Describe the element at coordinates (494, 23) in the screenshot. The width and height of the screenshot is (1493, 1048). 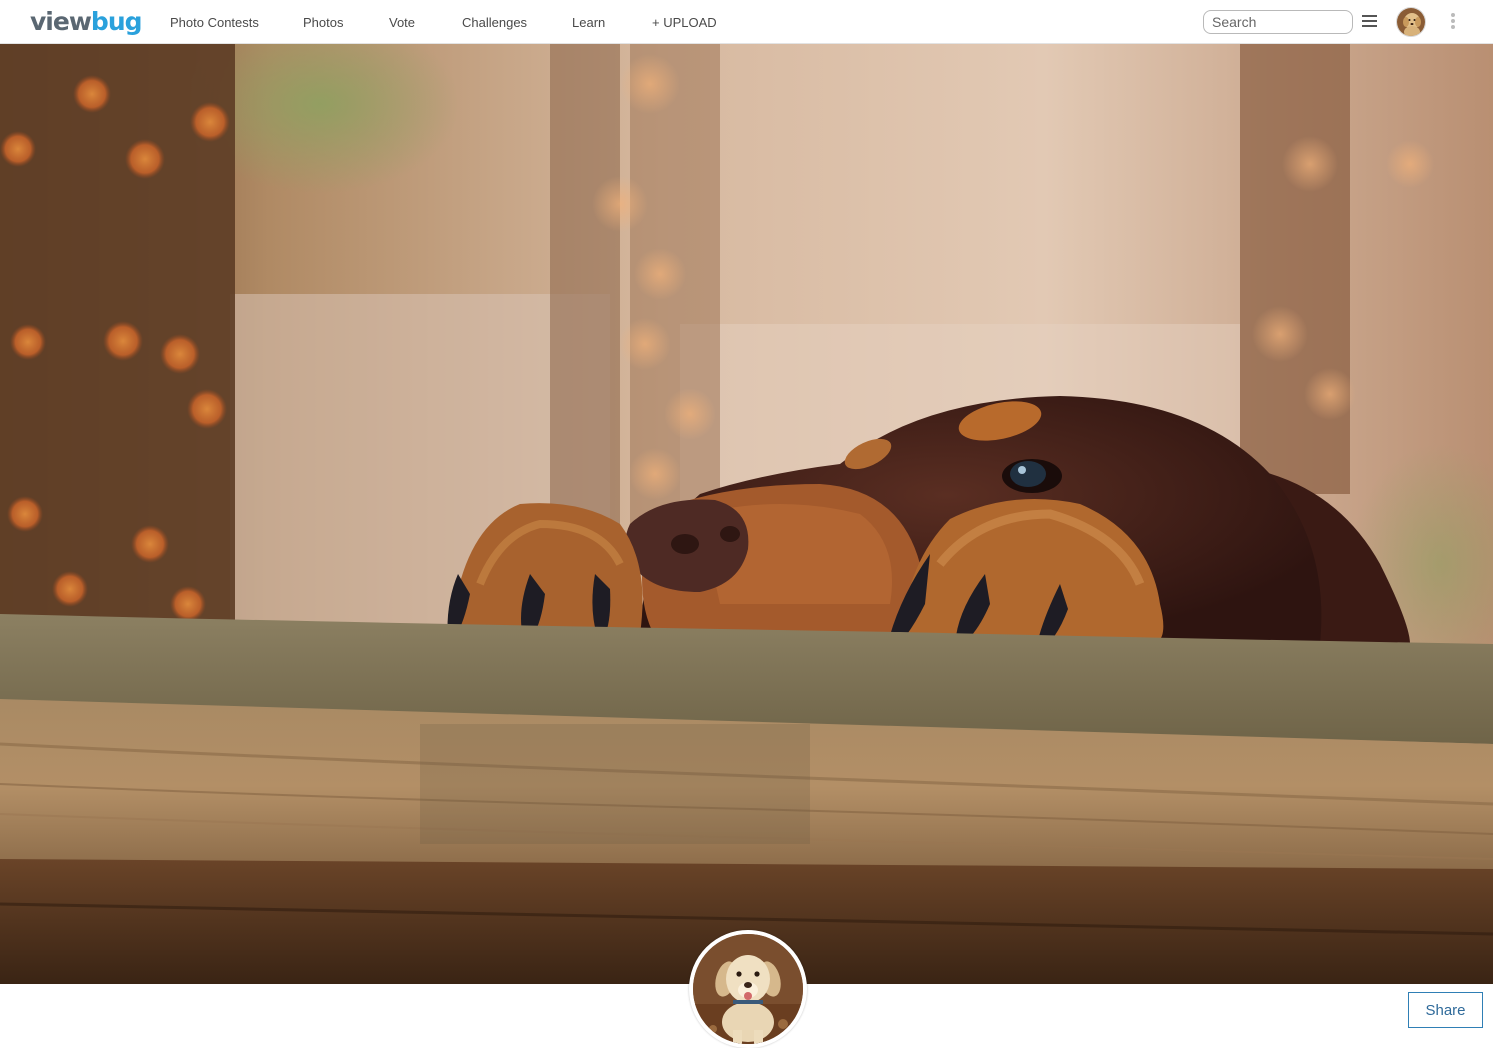
I see `nav-challenges: Challenges` at that location.